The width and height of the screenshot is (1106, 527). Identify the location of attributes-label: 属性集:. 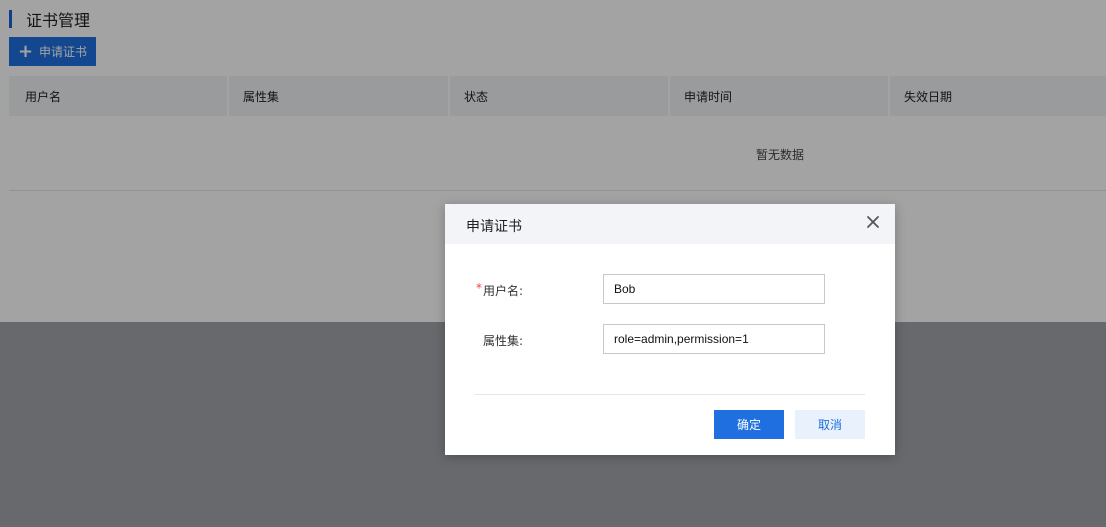
(503, 341).